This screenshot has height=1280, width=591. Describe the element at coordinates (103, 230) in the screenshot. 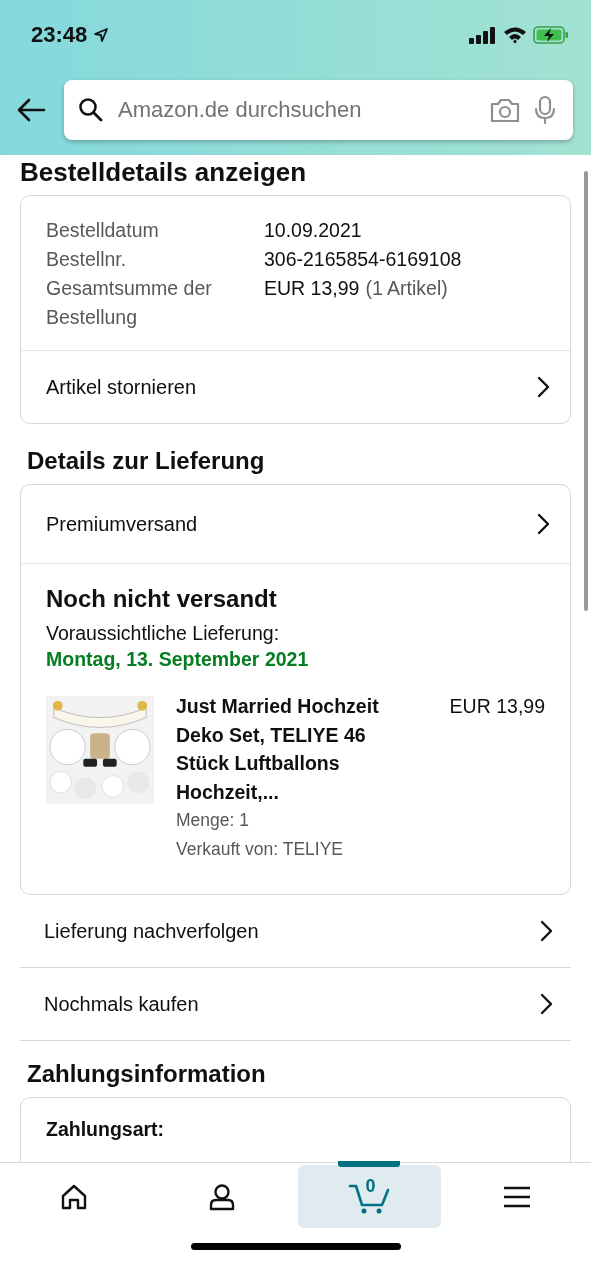

I see `field-label: Bestelldatum` at that location.